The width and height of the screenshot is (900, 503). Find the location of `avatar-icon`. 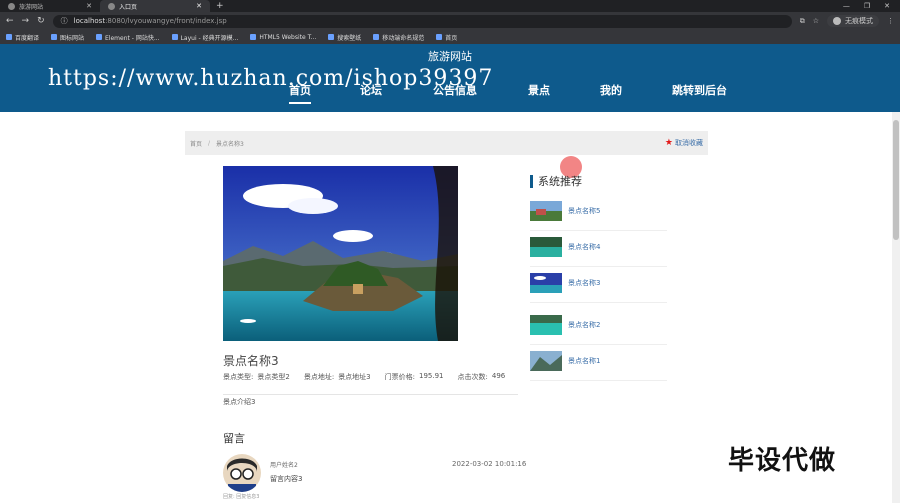

avatar-icon is located at coordinates (837, 21).